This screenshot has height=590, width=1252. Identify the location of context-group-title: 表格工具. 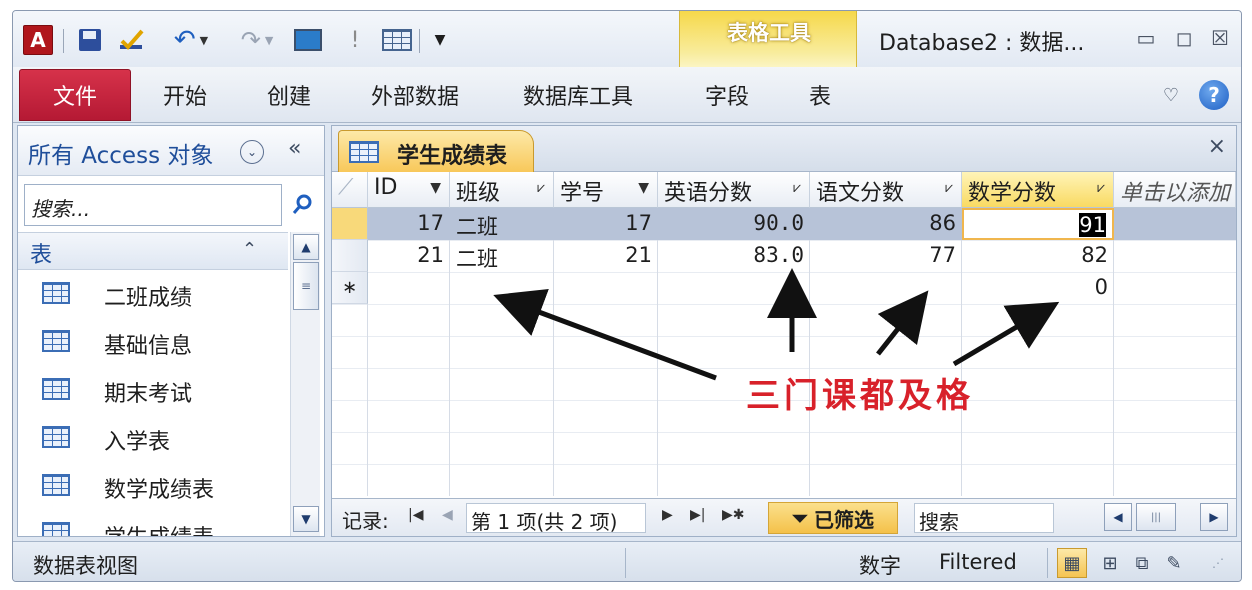
(769, 33).